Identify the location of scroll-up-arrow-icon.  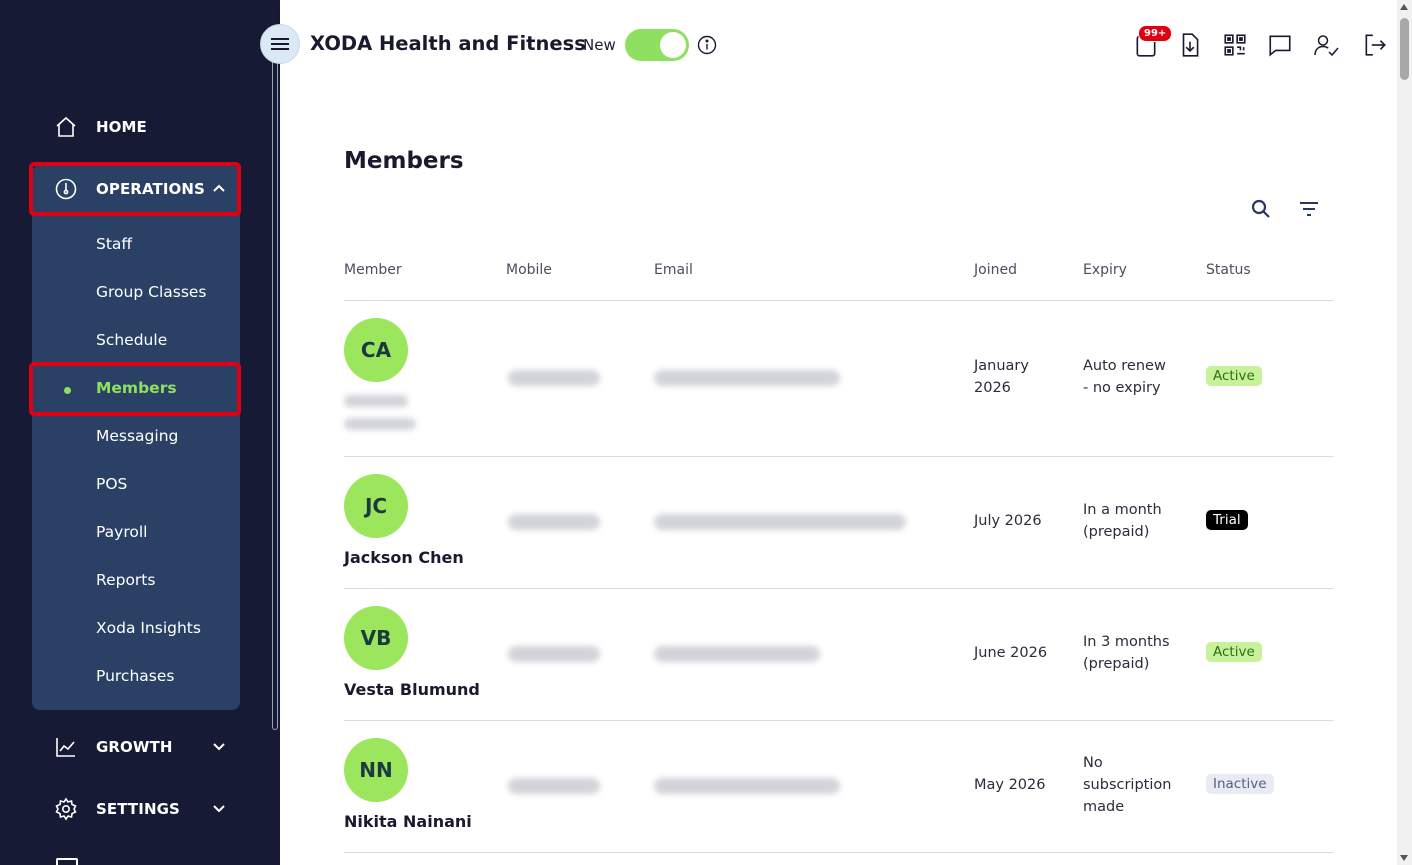
(1404, 7).